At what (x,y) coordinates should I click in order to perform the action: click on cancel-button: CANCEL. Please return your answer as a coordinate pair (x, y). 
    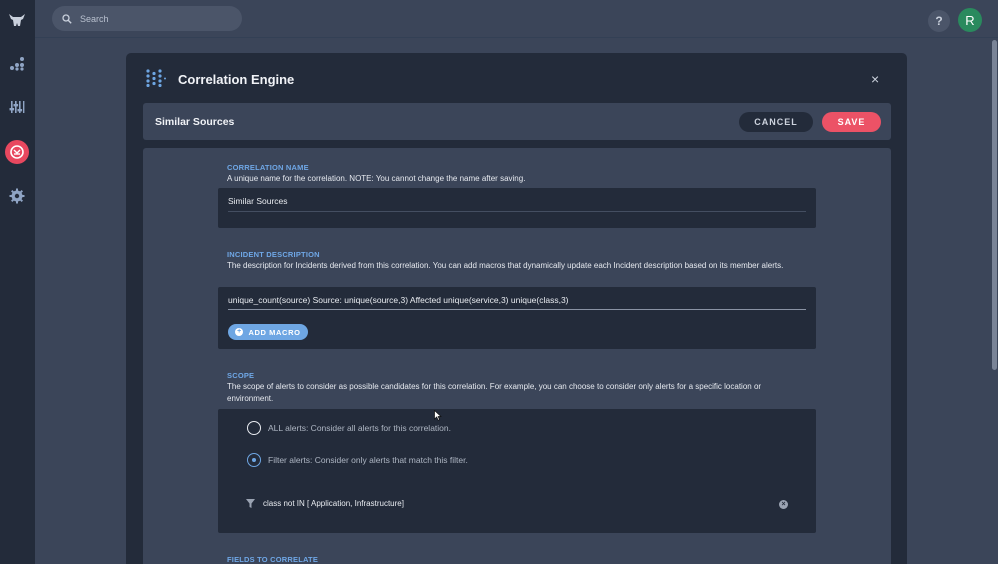
    Looking at the image, I should click on (776, 122).